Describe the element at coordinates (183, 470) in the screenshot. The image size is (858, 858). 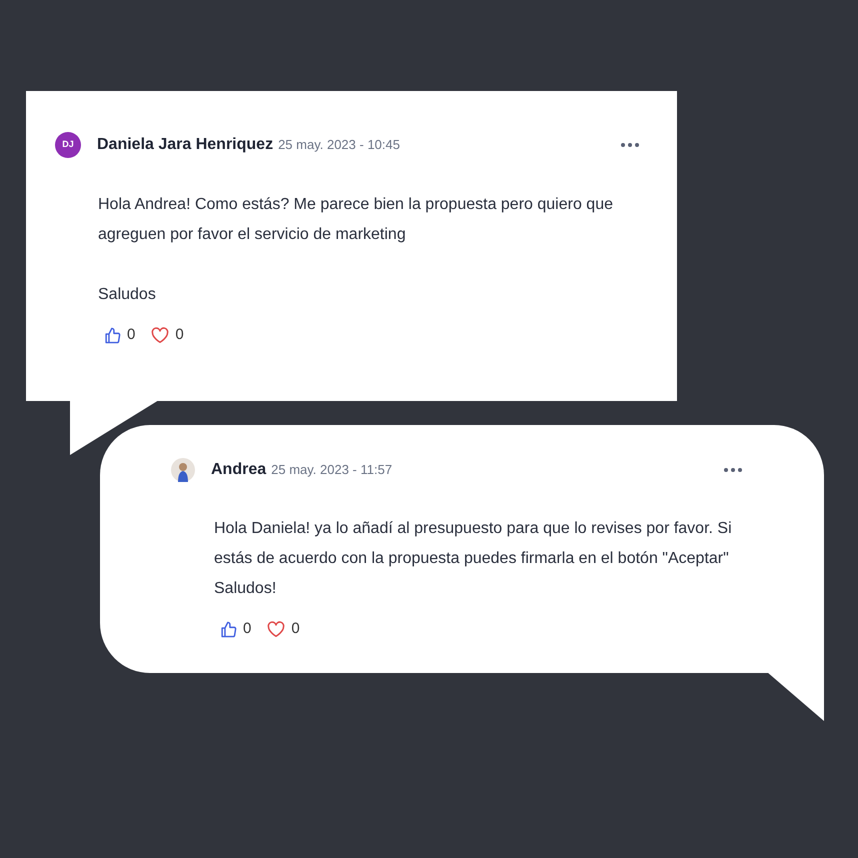
I see `avatar` at that location.